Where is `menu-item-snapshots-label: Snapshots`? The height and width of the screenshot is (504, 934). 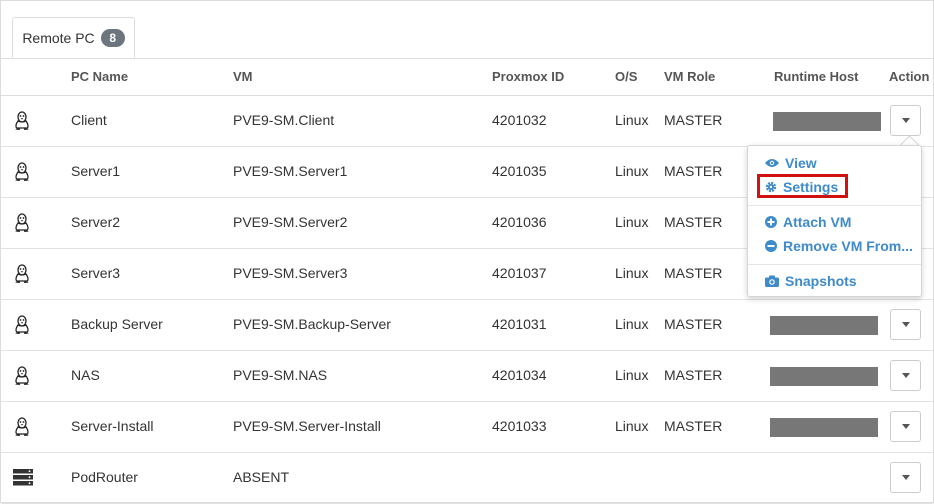
menu-item-snapshots-label: Snapshots is located at coordinates (821, 281).